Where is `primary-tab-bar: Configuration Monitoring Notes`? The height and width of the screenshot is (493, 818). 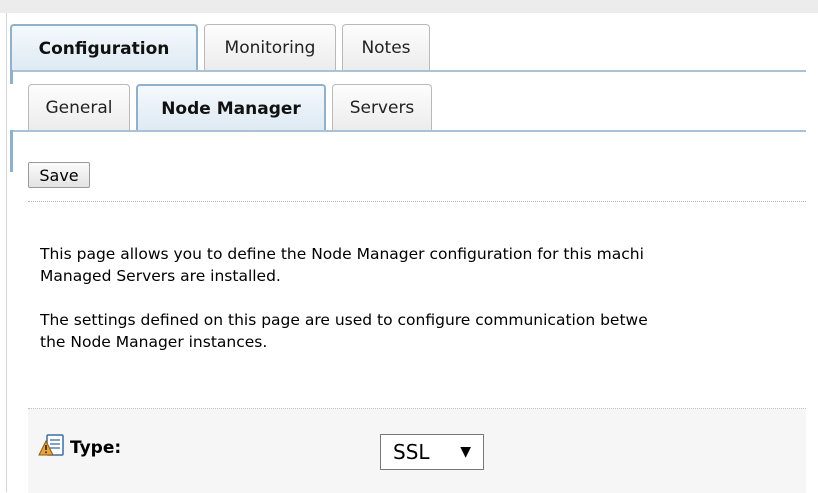
primary-tab-bar: Configuration Monitoring Notes is located at coordinates (408, 54).